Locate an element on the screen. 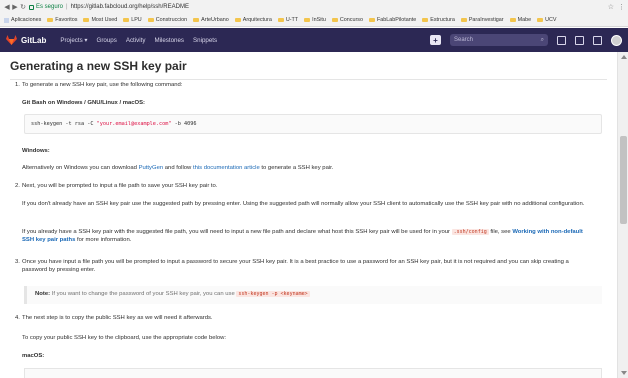  puttygen-link: PuttyGen is located at coordinates (151, 168).